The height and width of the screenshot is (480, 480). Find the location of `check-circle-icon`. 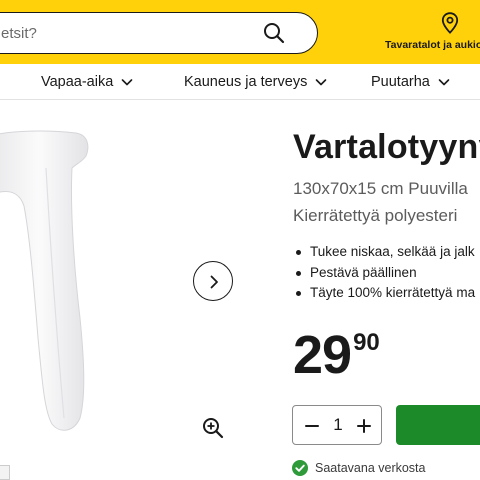

check-circle-icon is located at coordinates (300, 468).